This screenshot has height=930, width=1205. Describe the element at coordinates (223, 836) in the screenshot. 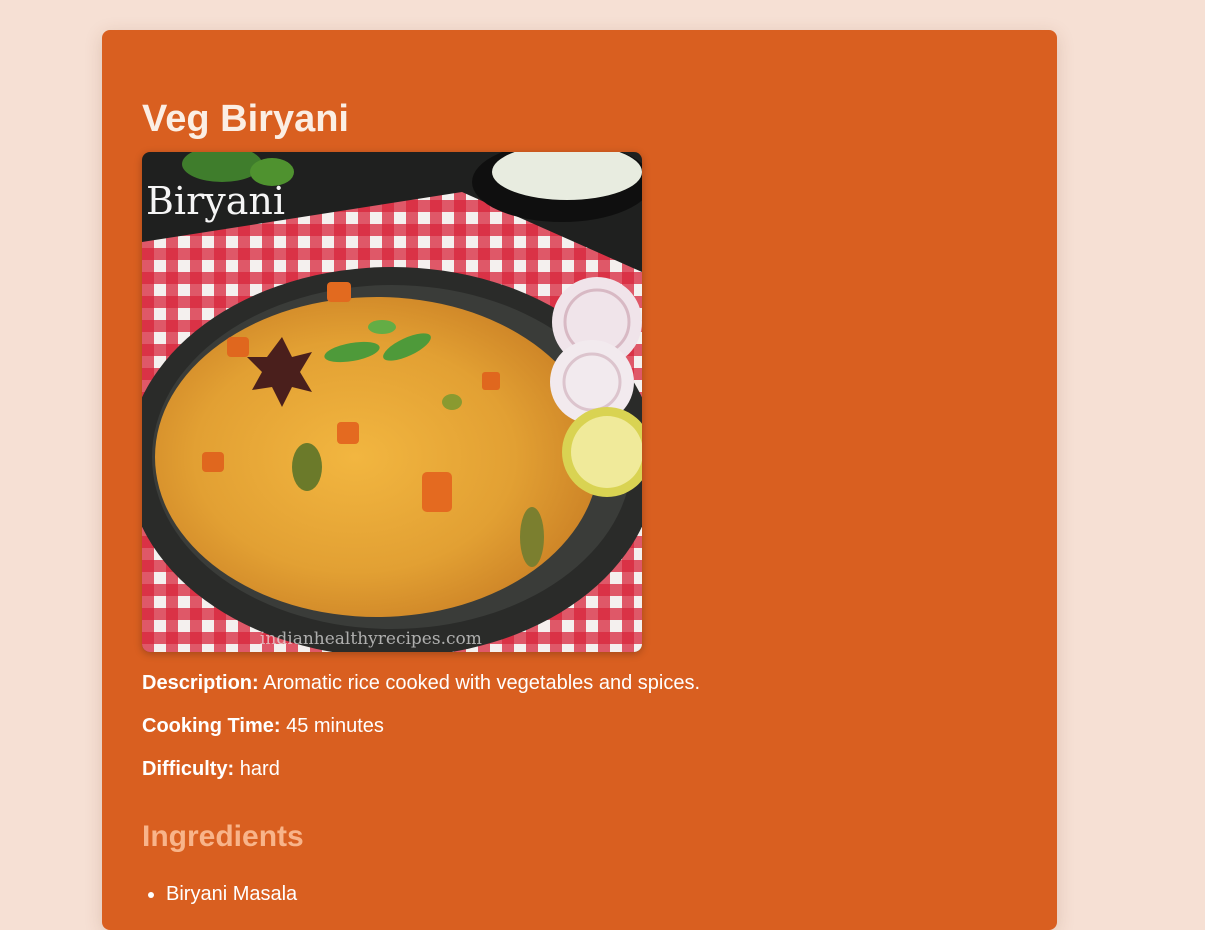

I see `ingredients-heading: Ingredients` at that location.